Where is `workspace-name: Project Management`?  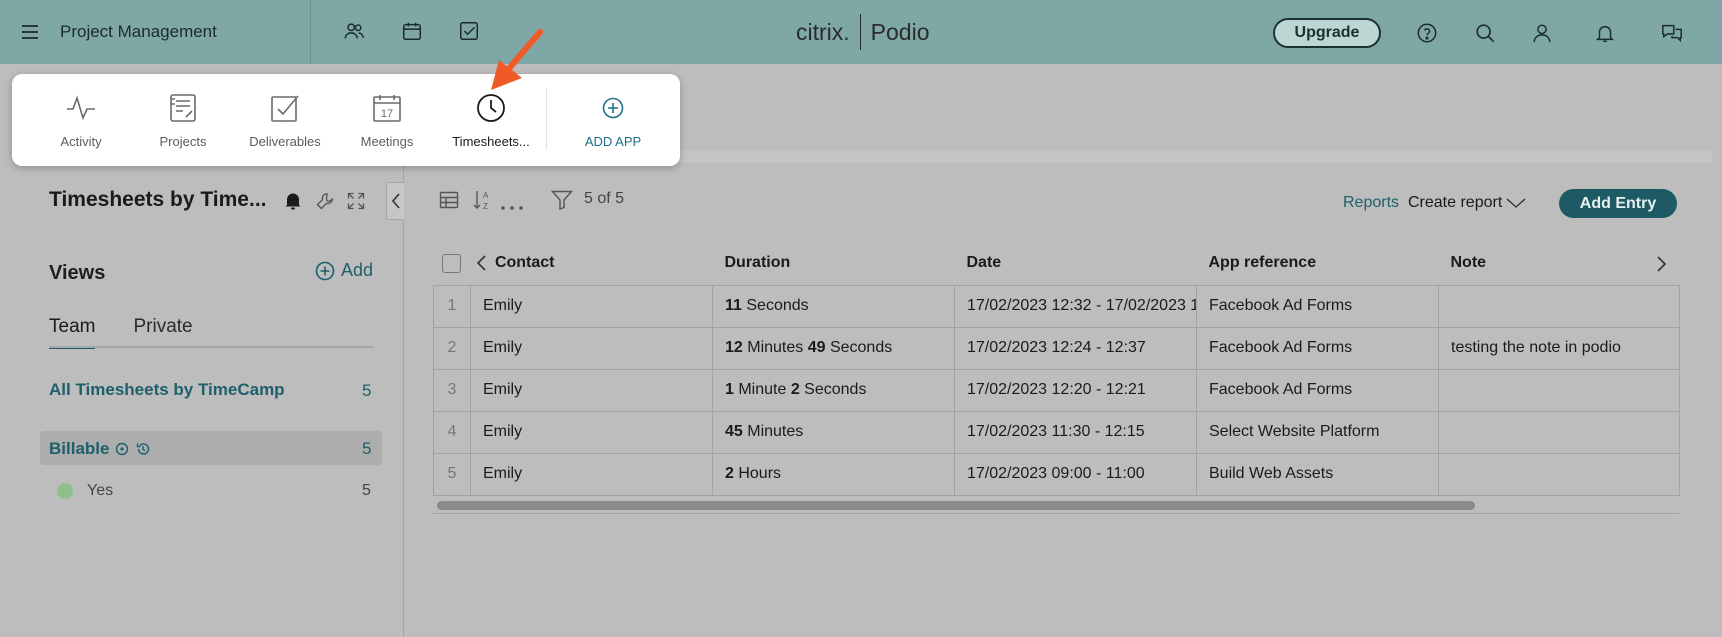 workspace-name: Project Management is located at coordinates (138, 32).